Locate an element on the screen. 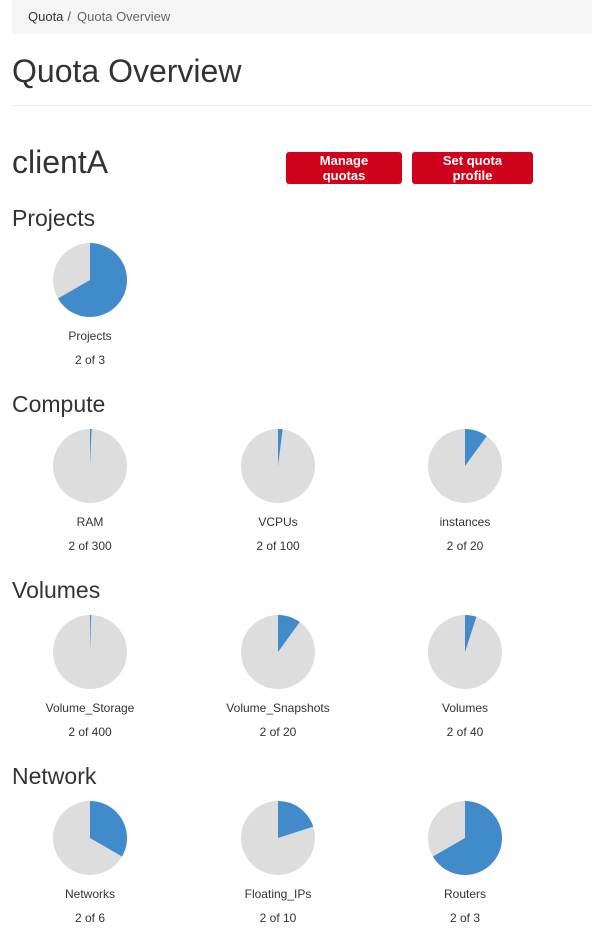 The width and height of the screenshot is (592, 931). quota-tile-instances: instances 2 of 20 is located at coordinates (465, 490).